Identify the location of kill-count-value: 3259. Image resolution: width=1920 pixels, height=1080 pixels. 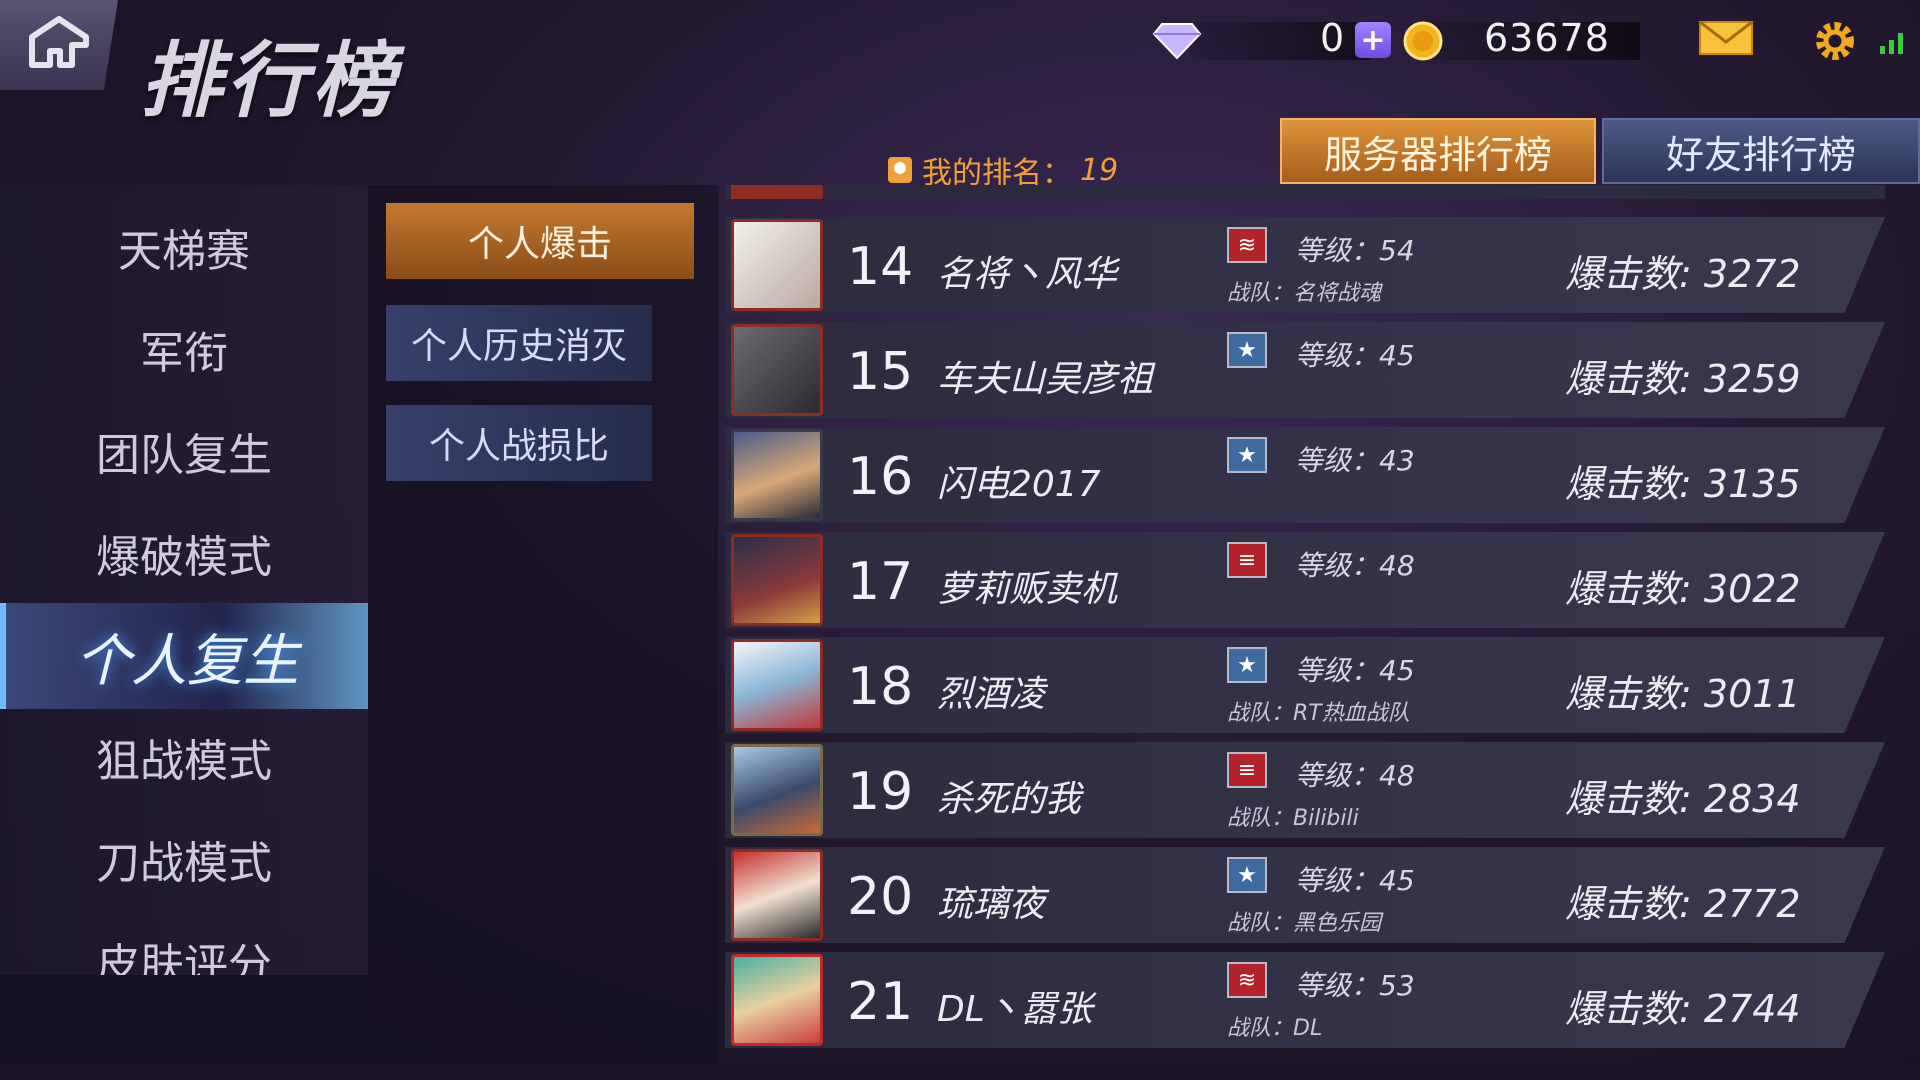
(1752, 379).